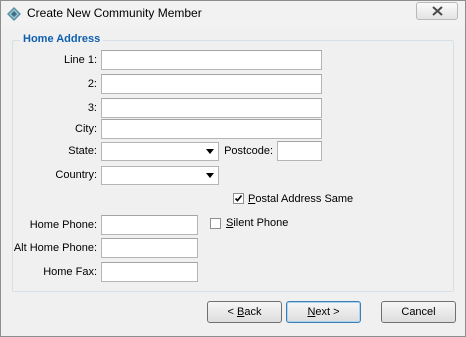  What do you see at coordinates (211, 108) in the screenshot?
I see `address-line3-field` at bounding box center [211, 108].